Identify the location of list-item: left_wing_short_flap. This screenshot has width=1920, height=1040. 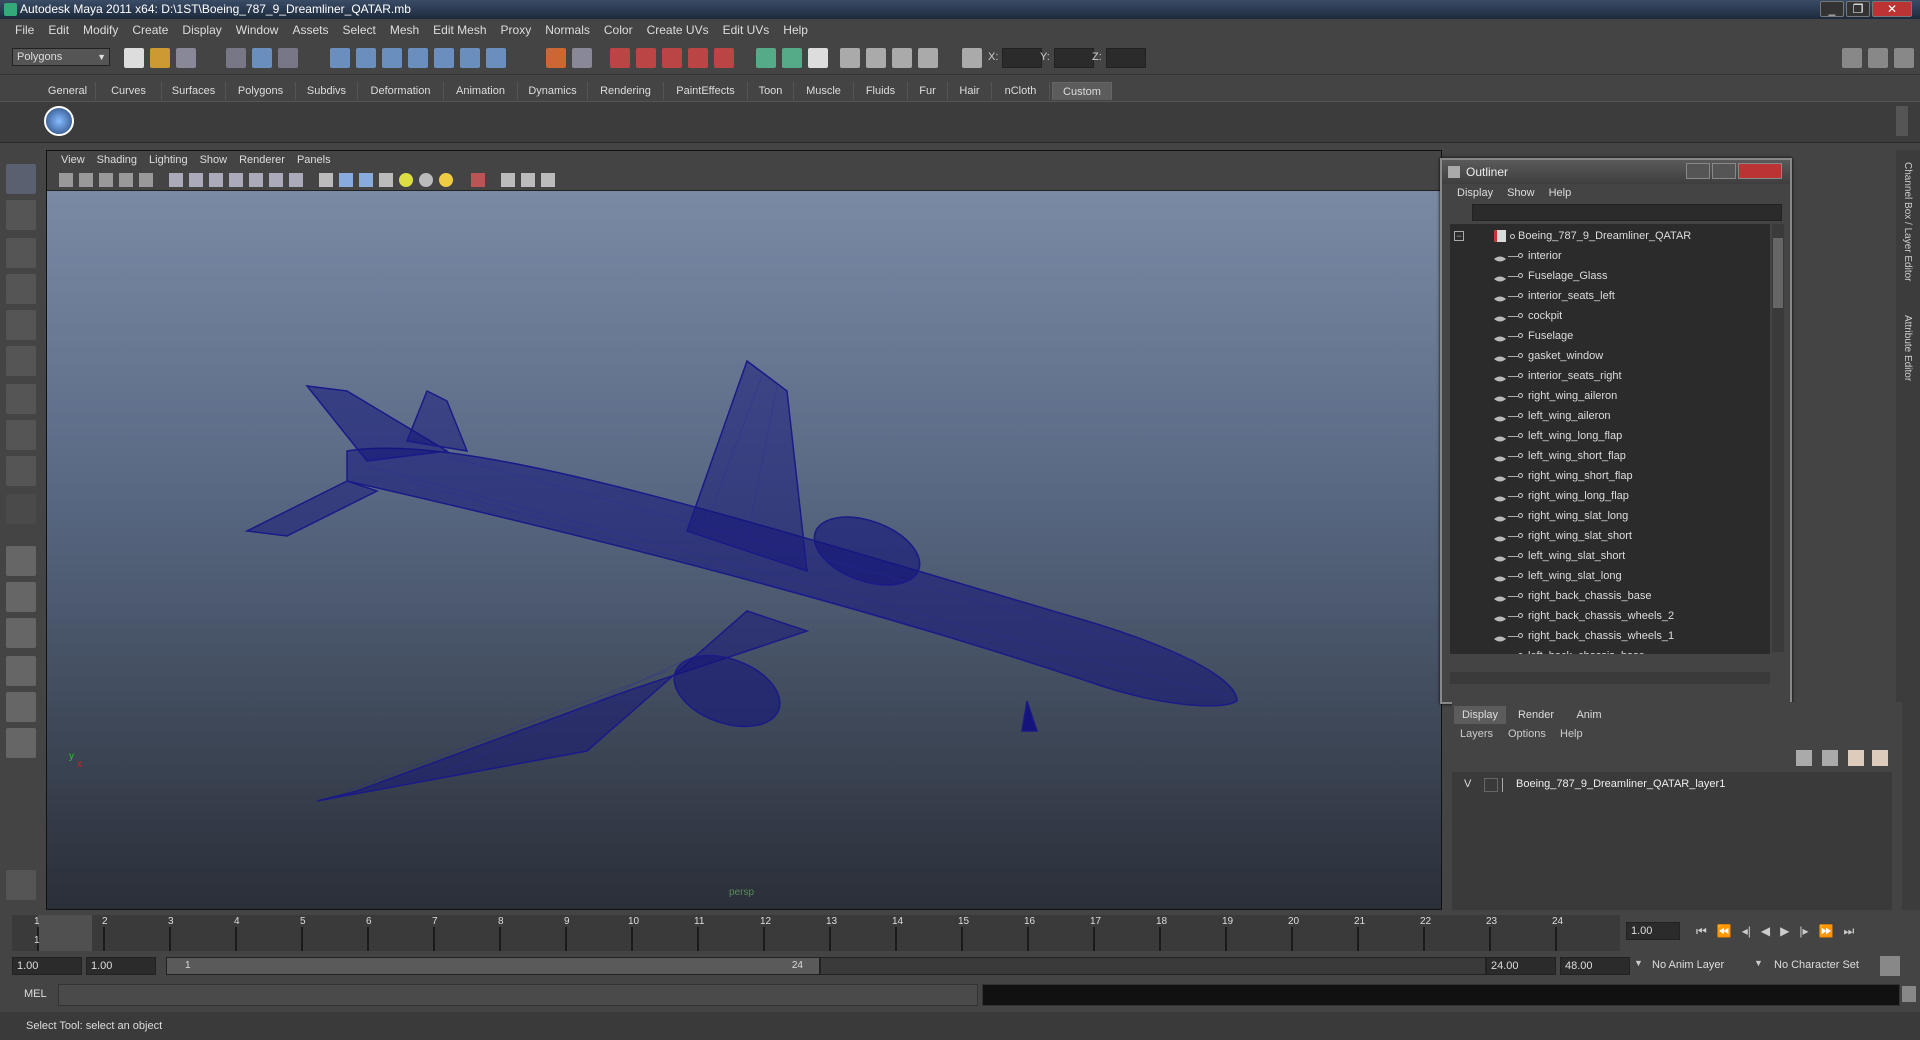
(1610, 456).